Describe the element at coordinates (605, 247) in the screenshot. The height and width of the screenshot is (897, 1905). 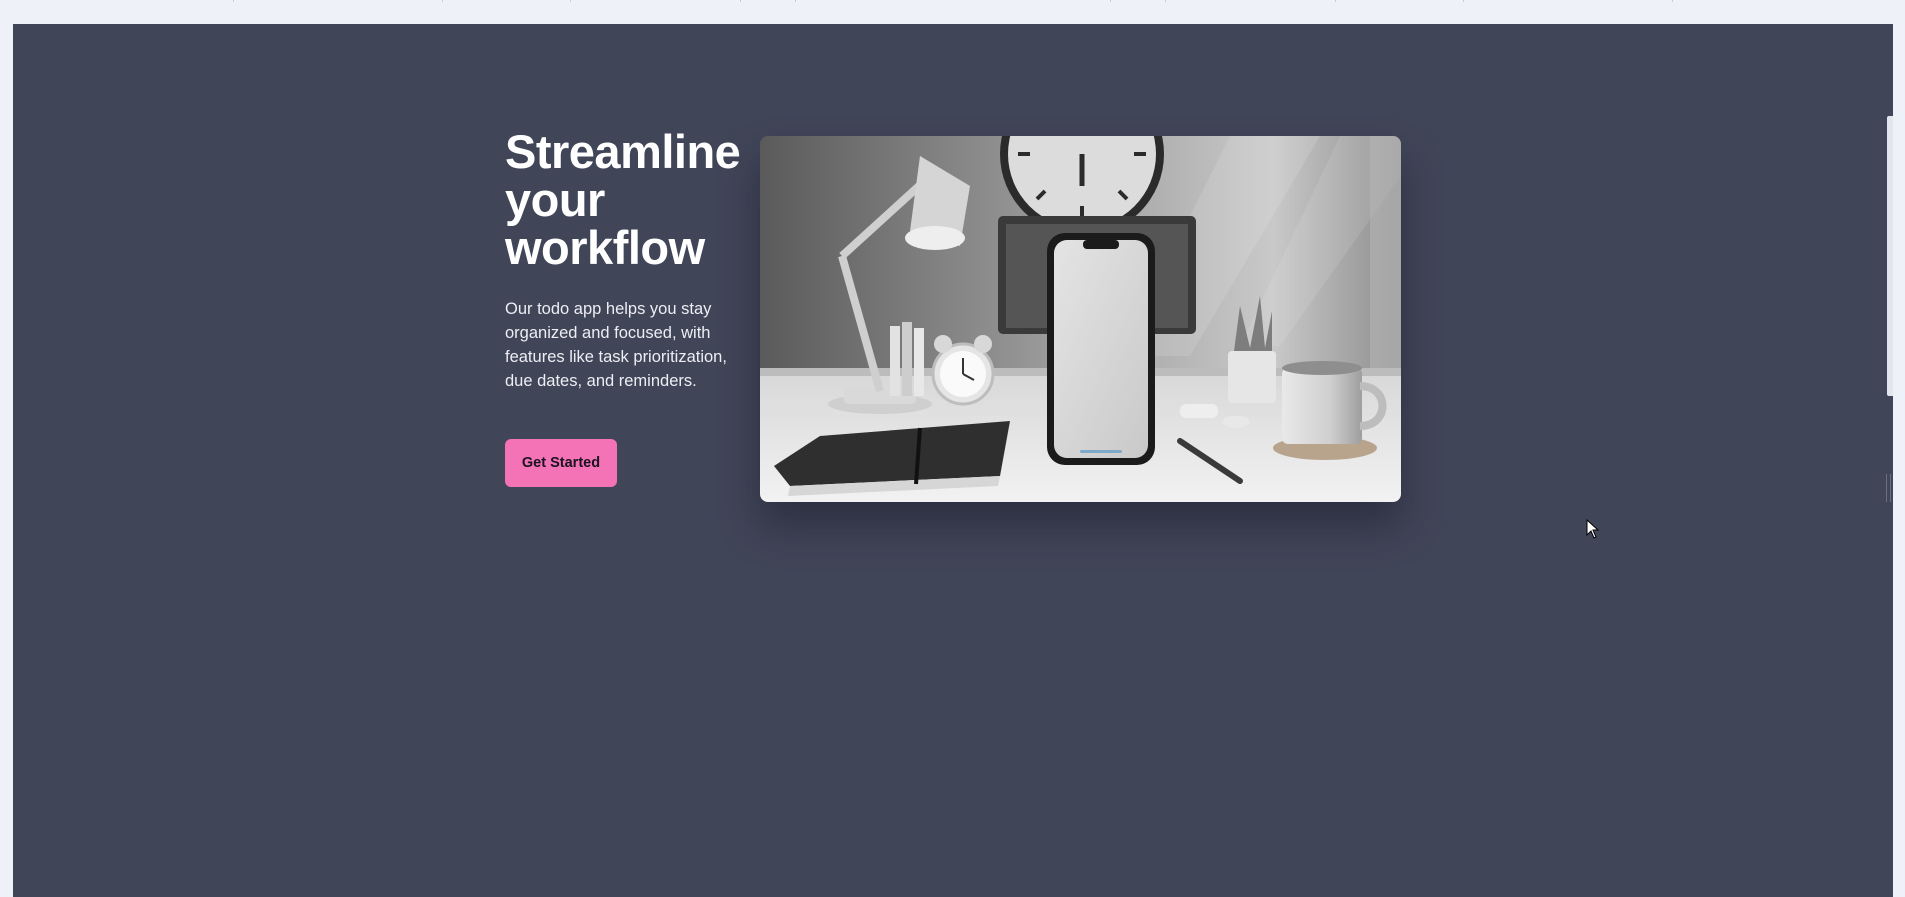
I see `hero-title-line: workflow` at that location.